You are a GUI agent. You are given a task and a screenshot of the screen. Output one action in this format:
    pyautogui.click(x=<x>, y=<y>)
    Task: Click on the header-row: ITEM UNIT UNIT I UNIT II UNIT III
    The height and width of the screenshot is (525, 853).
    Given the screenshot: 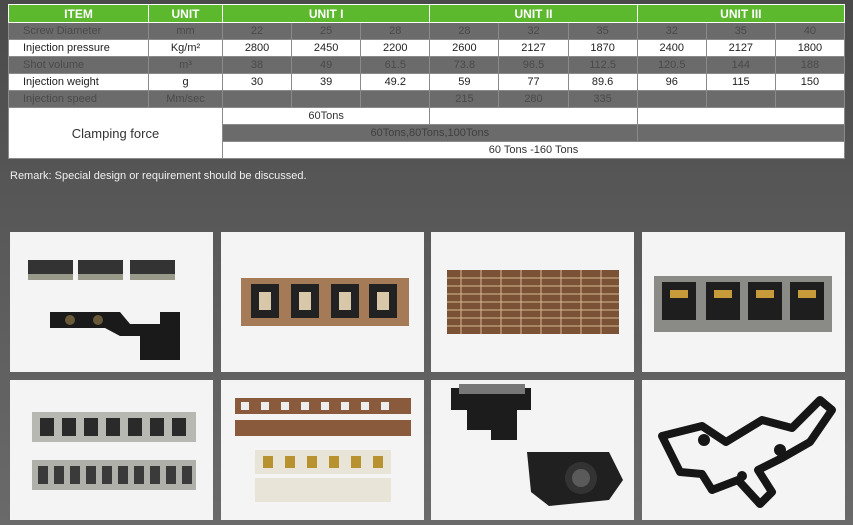 What is the action you would take?
    pyautogui.click(x=427, y=13)
    